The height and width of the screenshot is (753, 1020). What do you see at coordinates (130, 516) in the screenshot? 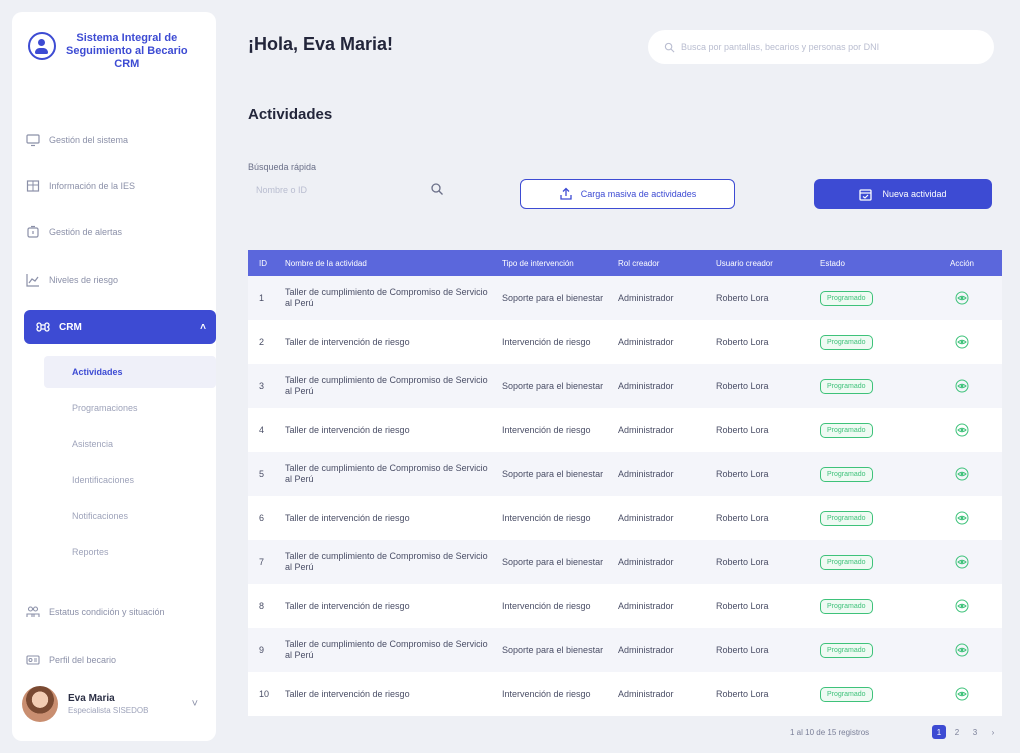
I see `submenu-item-notificaciones: Notificaciones` at bounding box center [130, 516].